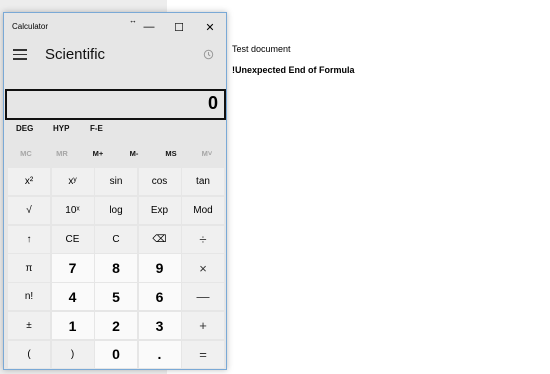 The width and height of the screenshot is (550, 374). What do you see at coordinates (387, 60) in the screenshot?
I see `document-body: Test document !Unexpected End of Formula` at bounding box center [387, 60].